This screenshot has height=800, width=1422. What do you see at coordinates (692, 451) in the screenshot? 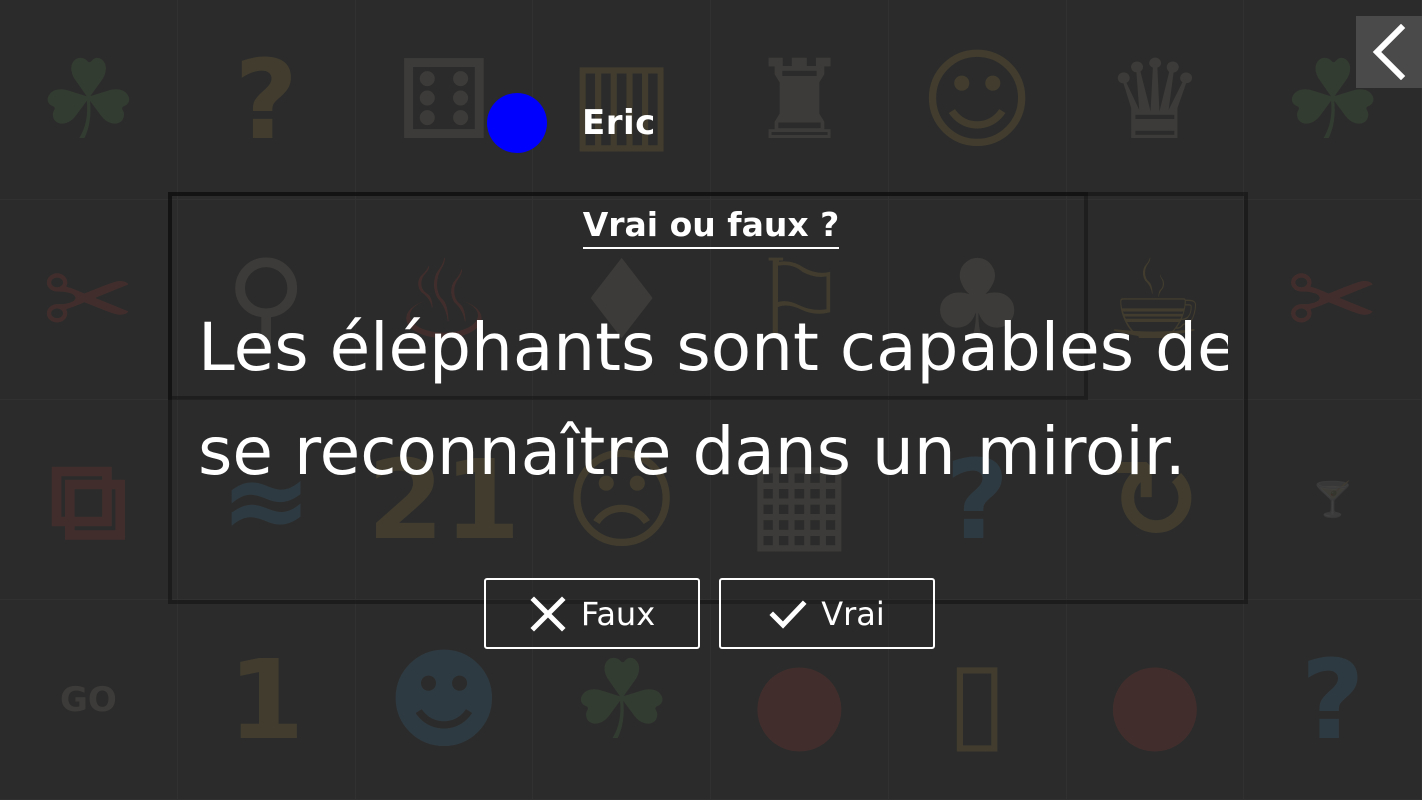
I see `question-line-2: se reconnaître dans un miroir.` at bounding box center [692, 451].